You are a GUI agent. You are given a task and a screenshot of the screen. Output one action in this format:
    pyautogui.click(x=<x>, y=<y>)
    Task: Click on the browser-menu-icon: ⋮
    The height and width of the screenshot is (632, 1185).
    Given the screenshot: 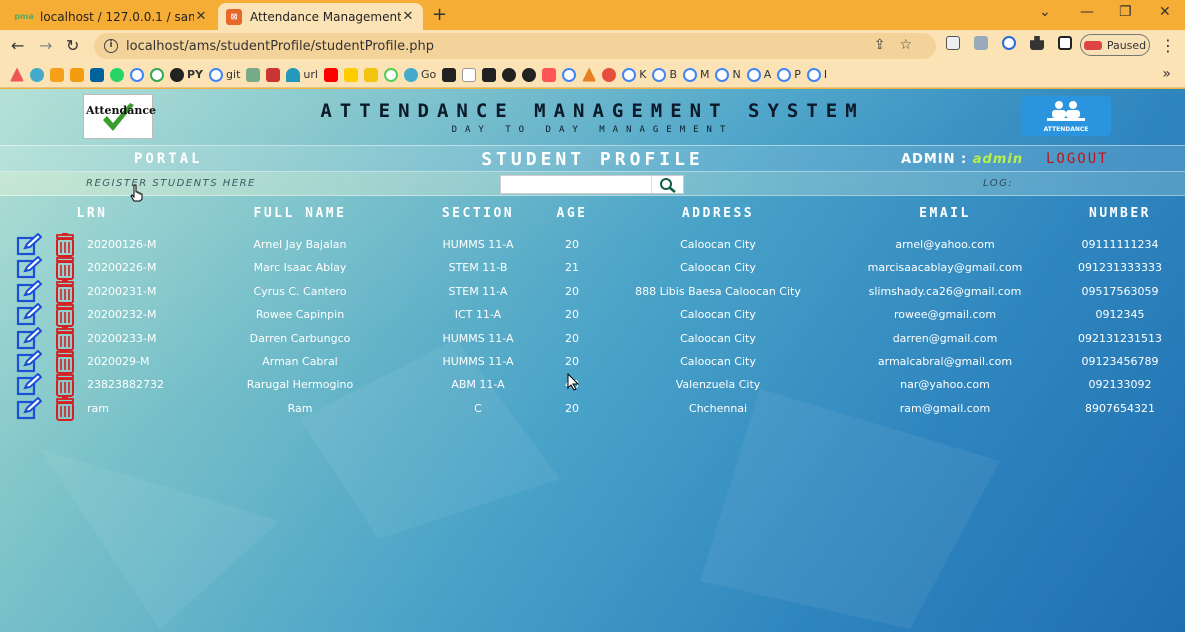 What is the action you would take?
    pyautogui.click(x=1168, y=45)
    